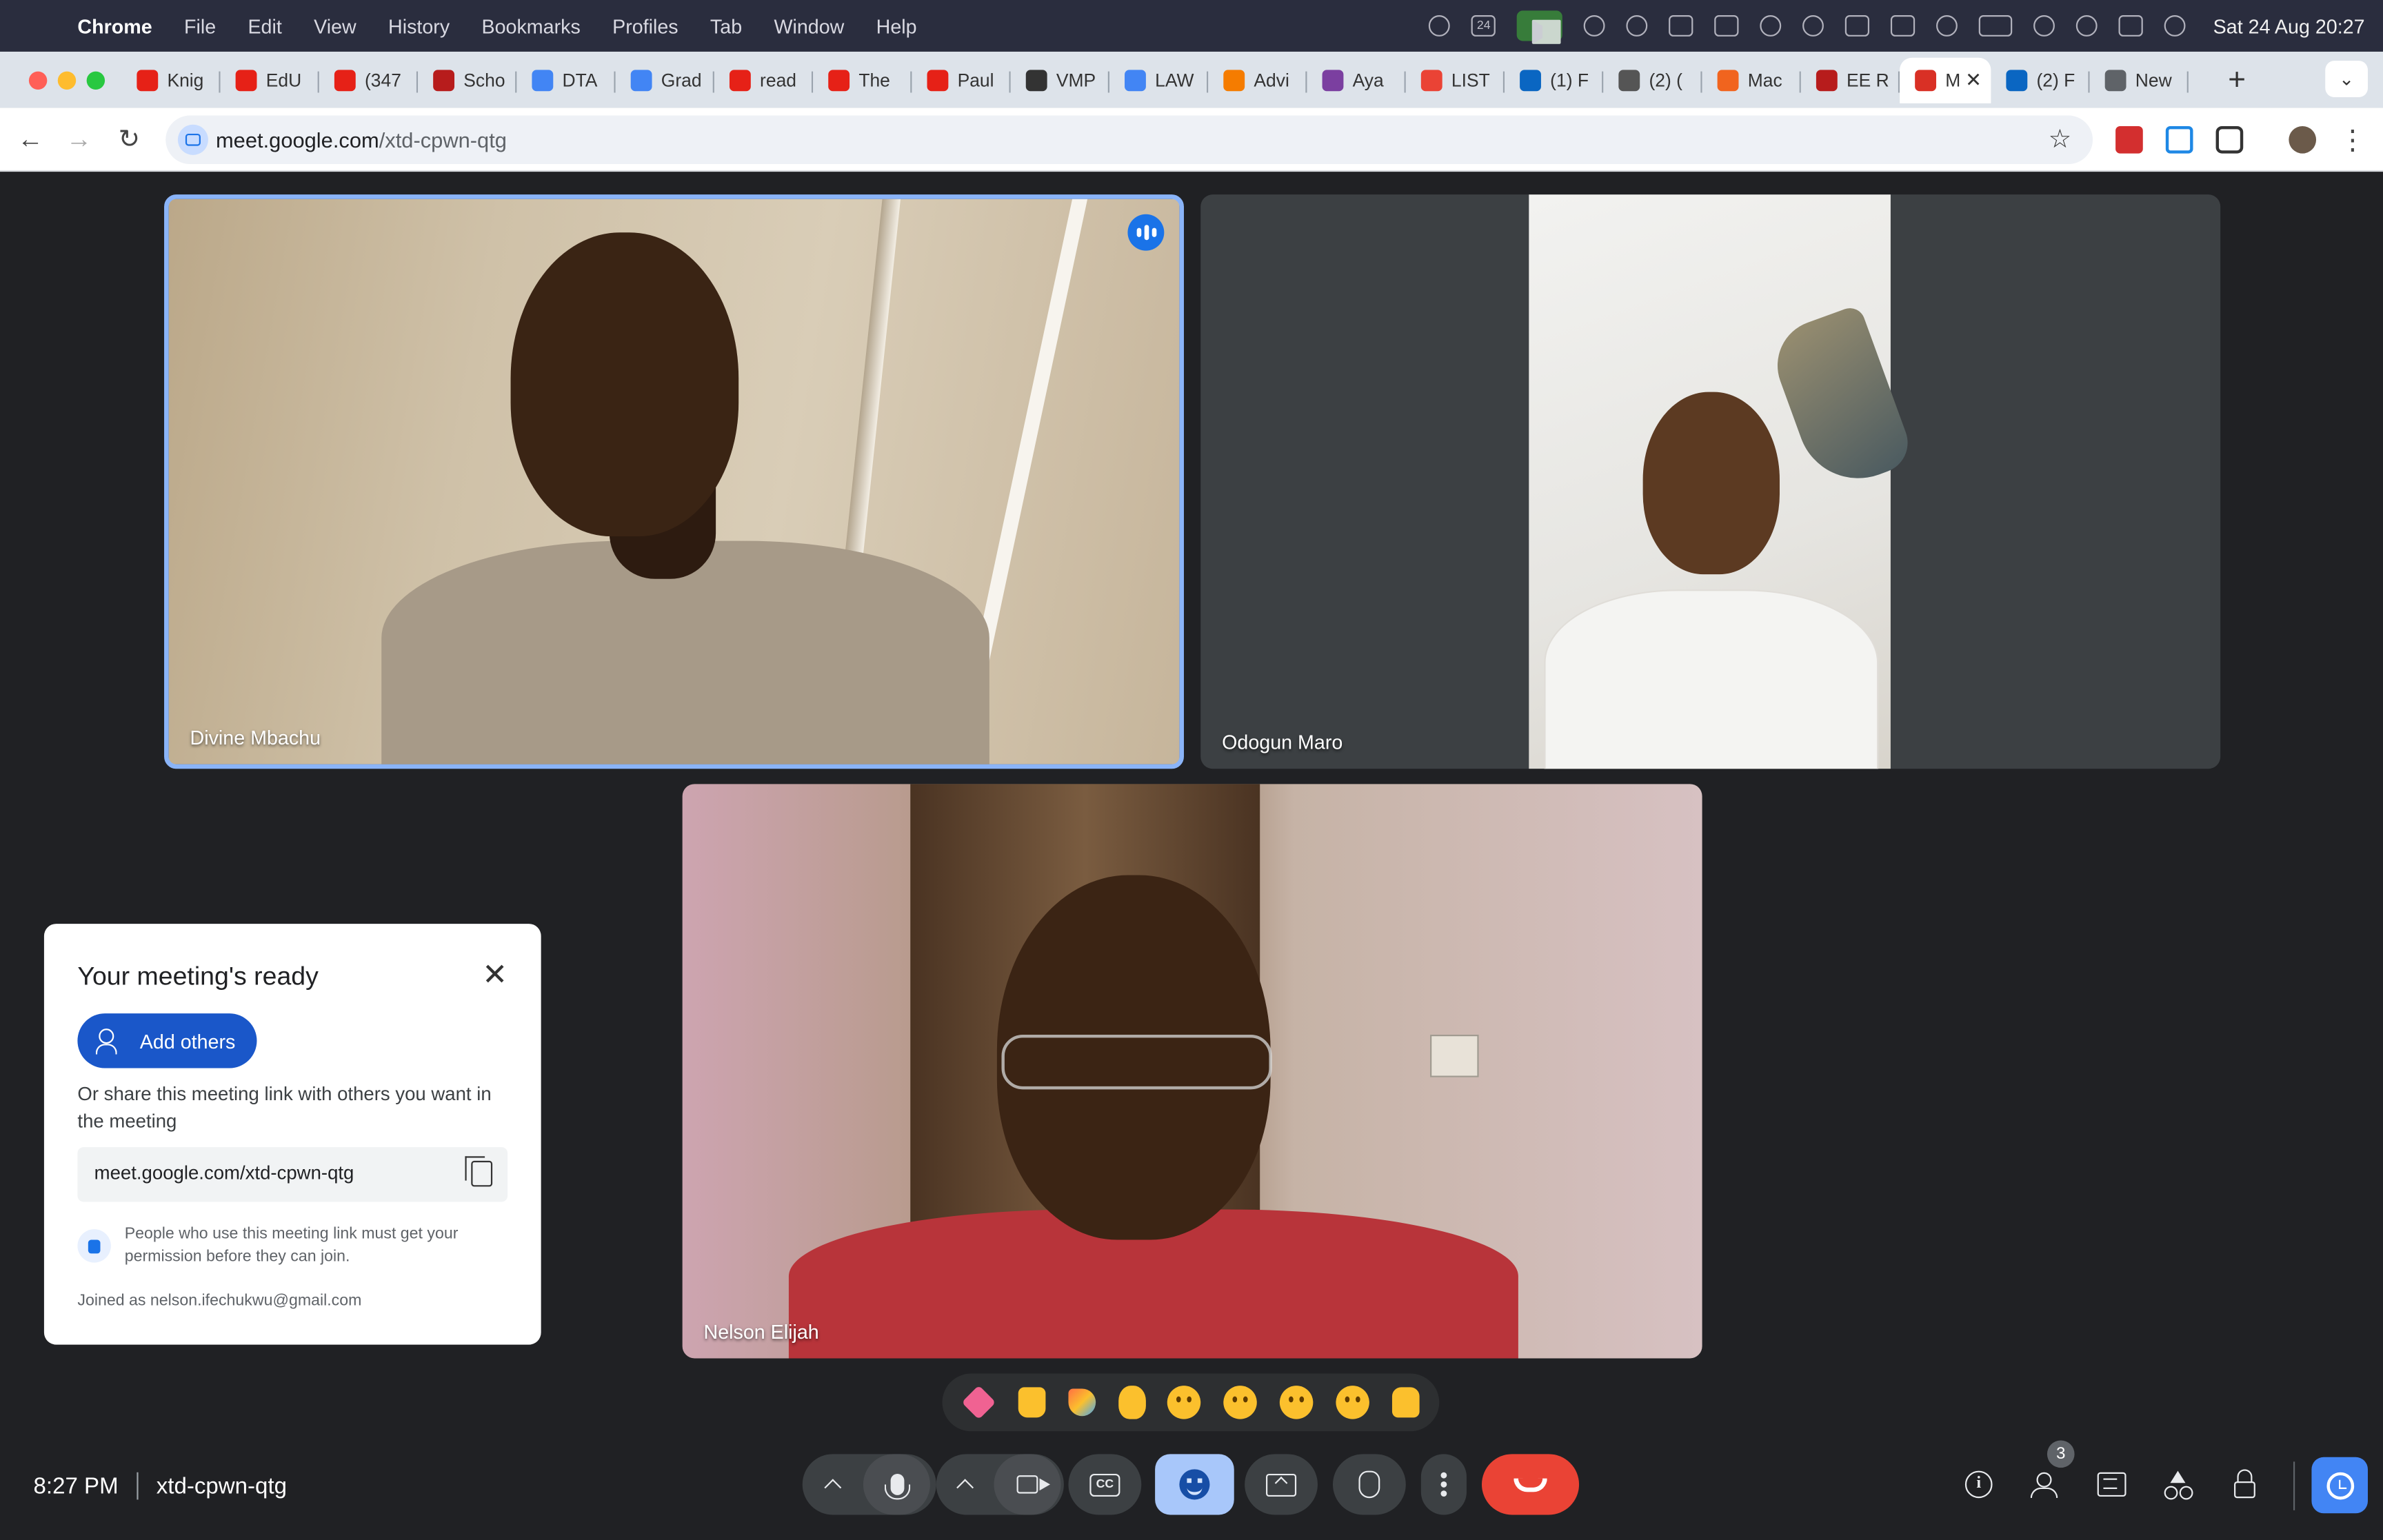 This screenshot has height=1540, width=2383. What do you see at coordinates (1352, 1403) in the screenshot?
I see `thinking-face-icon` at bounding box center [1352, 1403].